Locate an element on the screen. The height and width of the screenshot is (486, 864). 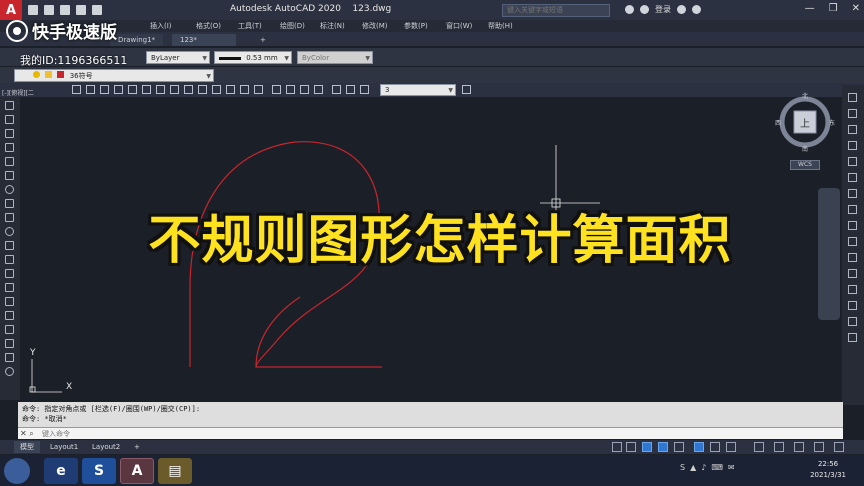
new-file-icon is located at coordinates (33, 10).